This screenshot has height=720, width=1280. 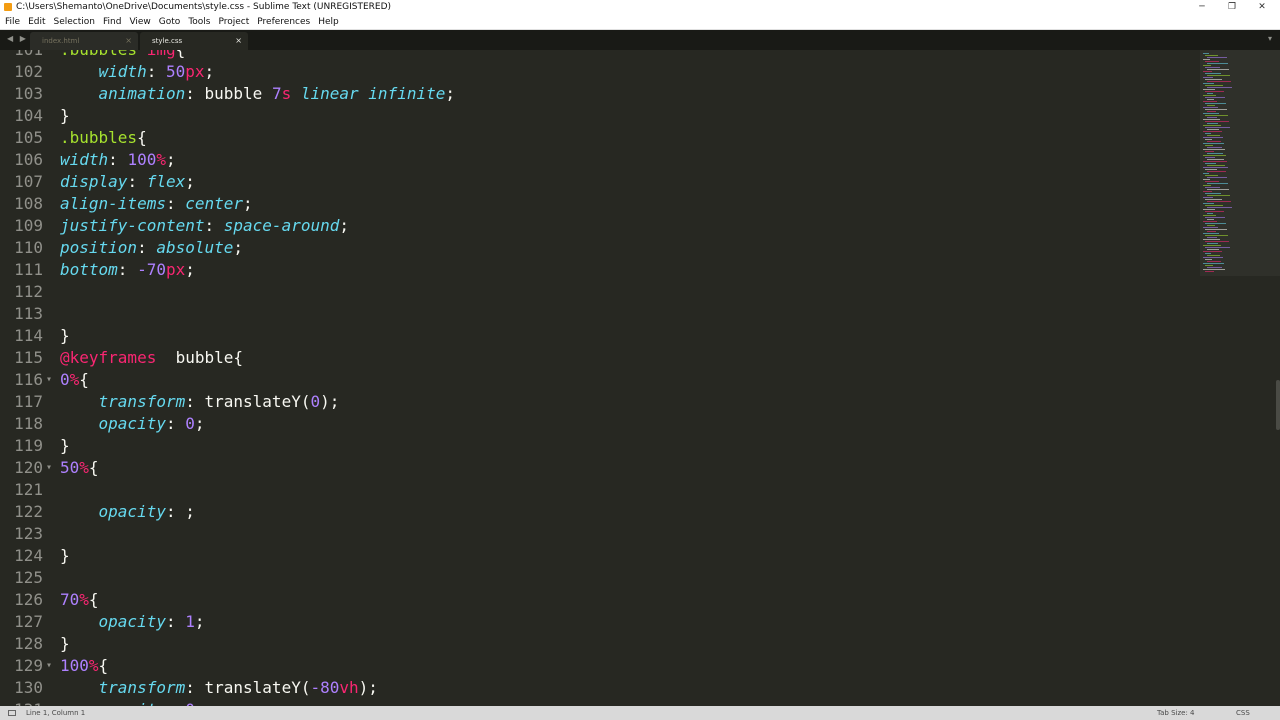 I want to click on menu-view: View, so click(x=139, y=22).